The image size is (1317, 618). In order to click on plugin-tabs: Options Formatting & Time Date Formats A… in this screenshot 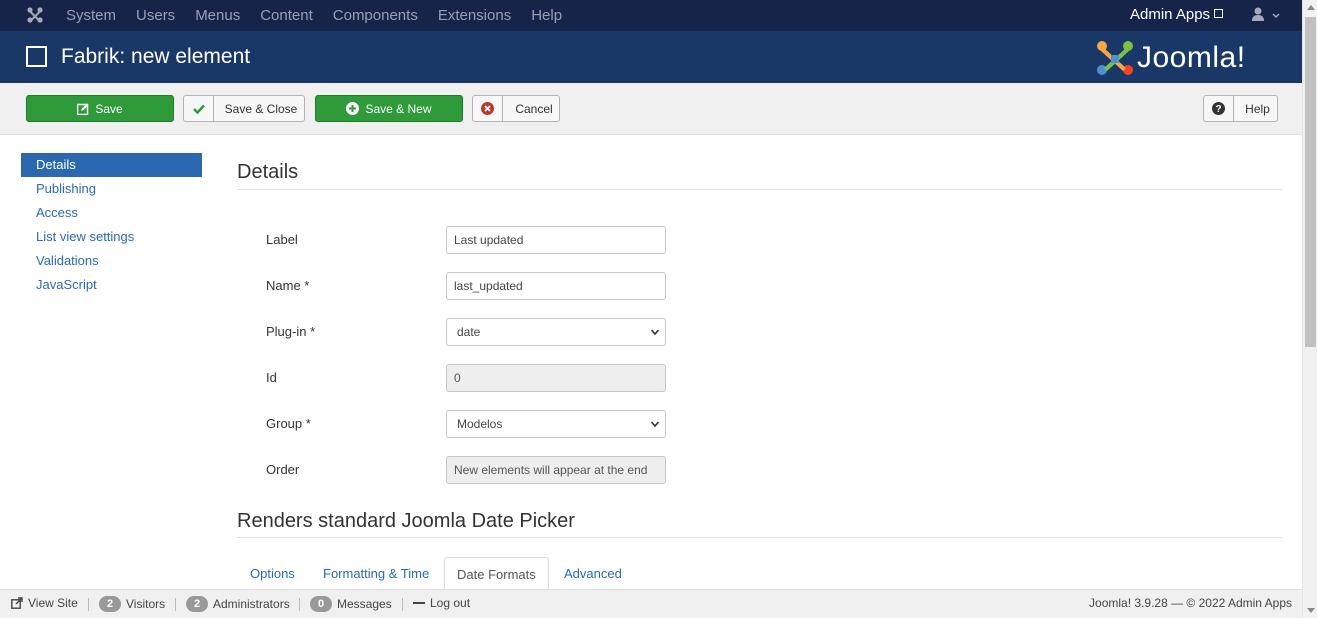, I will do `click(759, 573)`.